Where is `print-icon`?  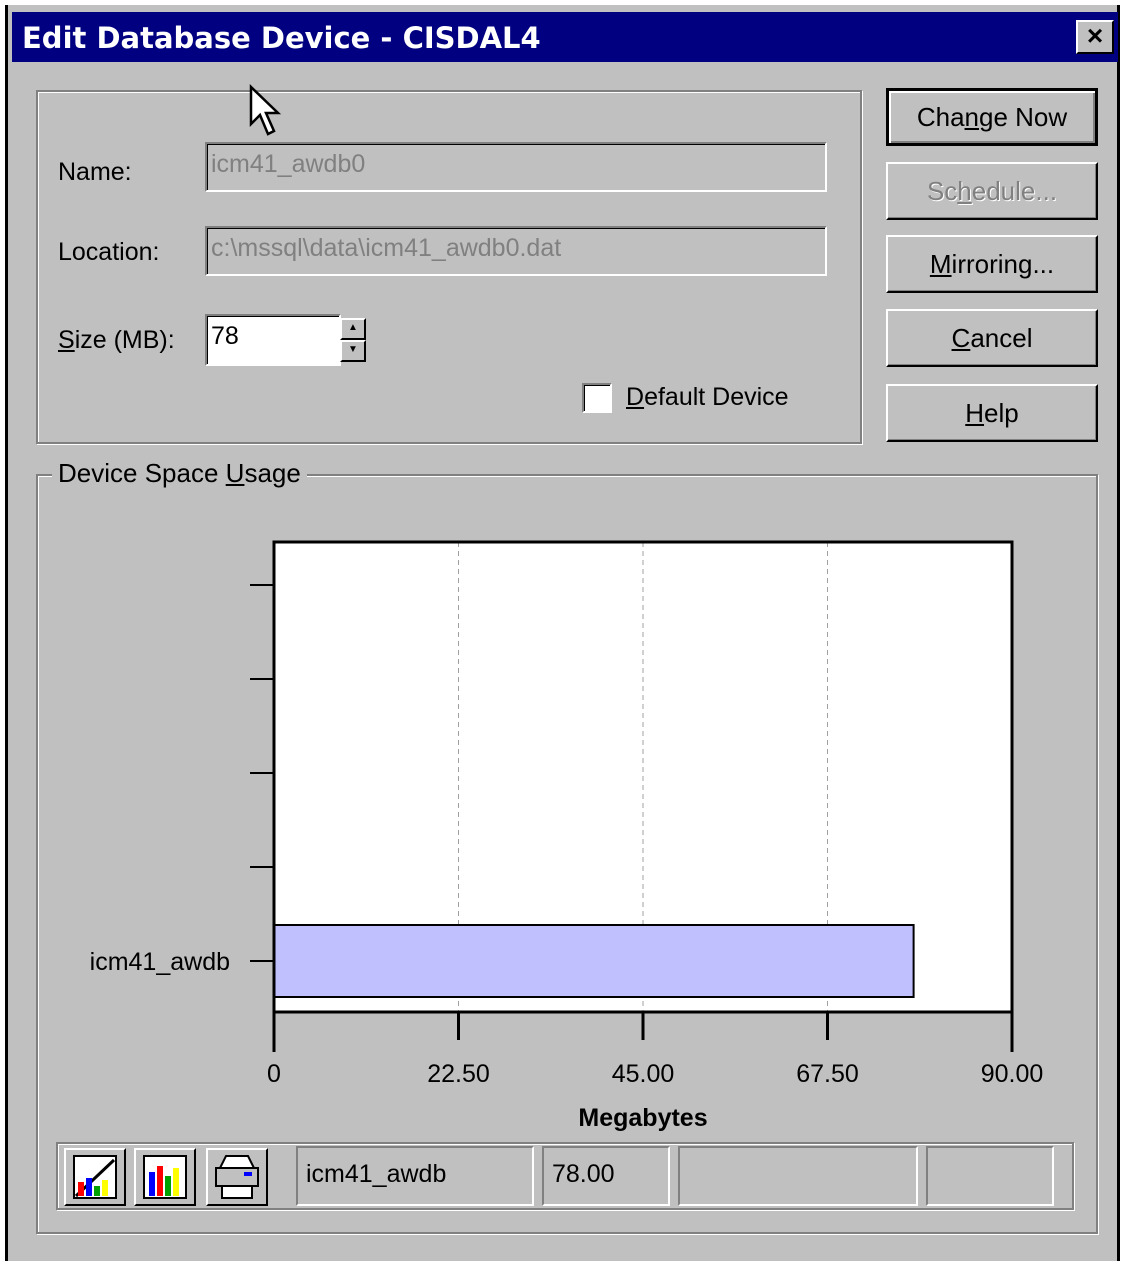
print-icon is located at coordinates (237, 1177).